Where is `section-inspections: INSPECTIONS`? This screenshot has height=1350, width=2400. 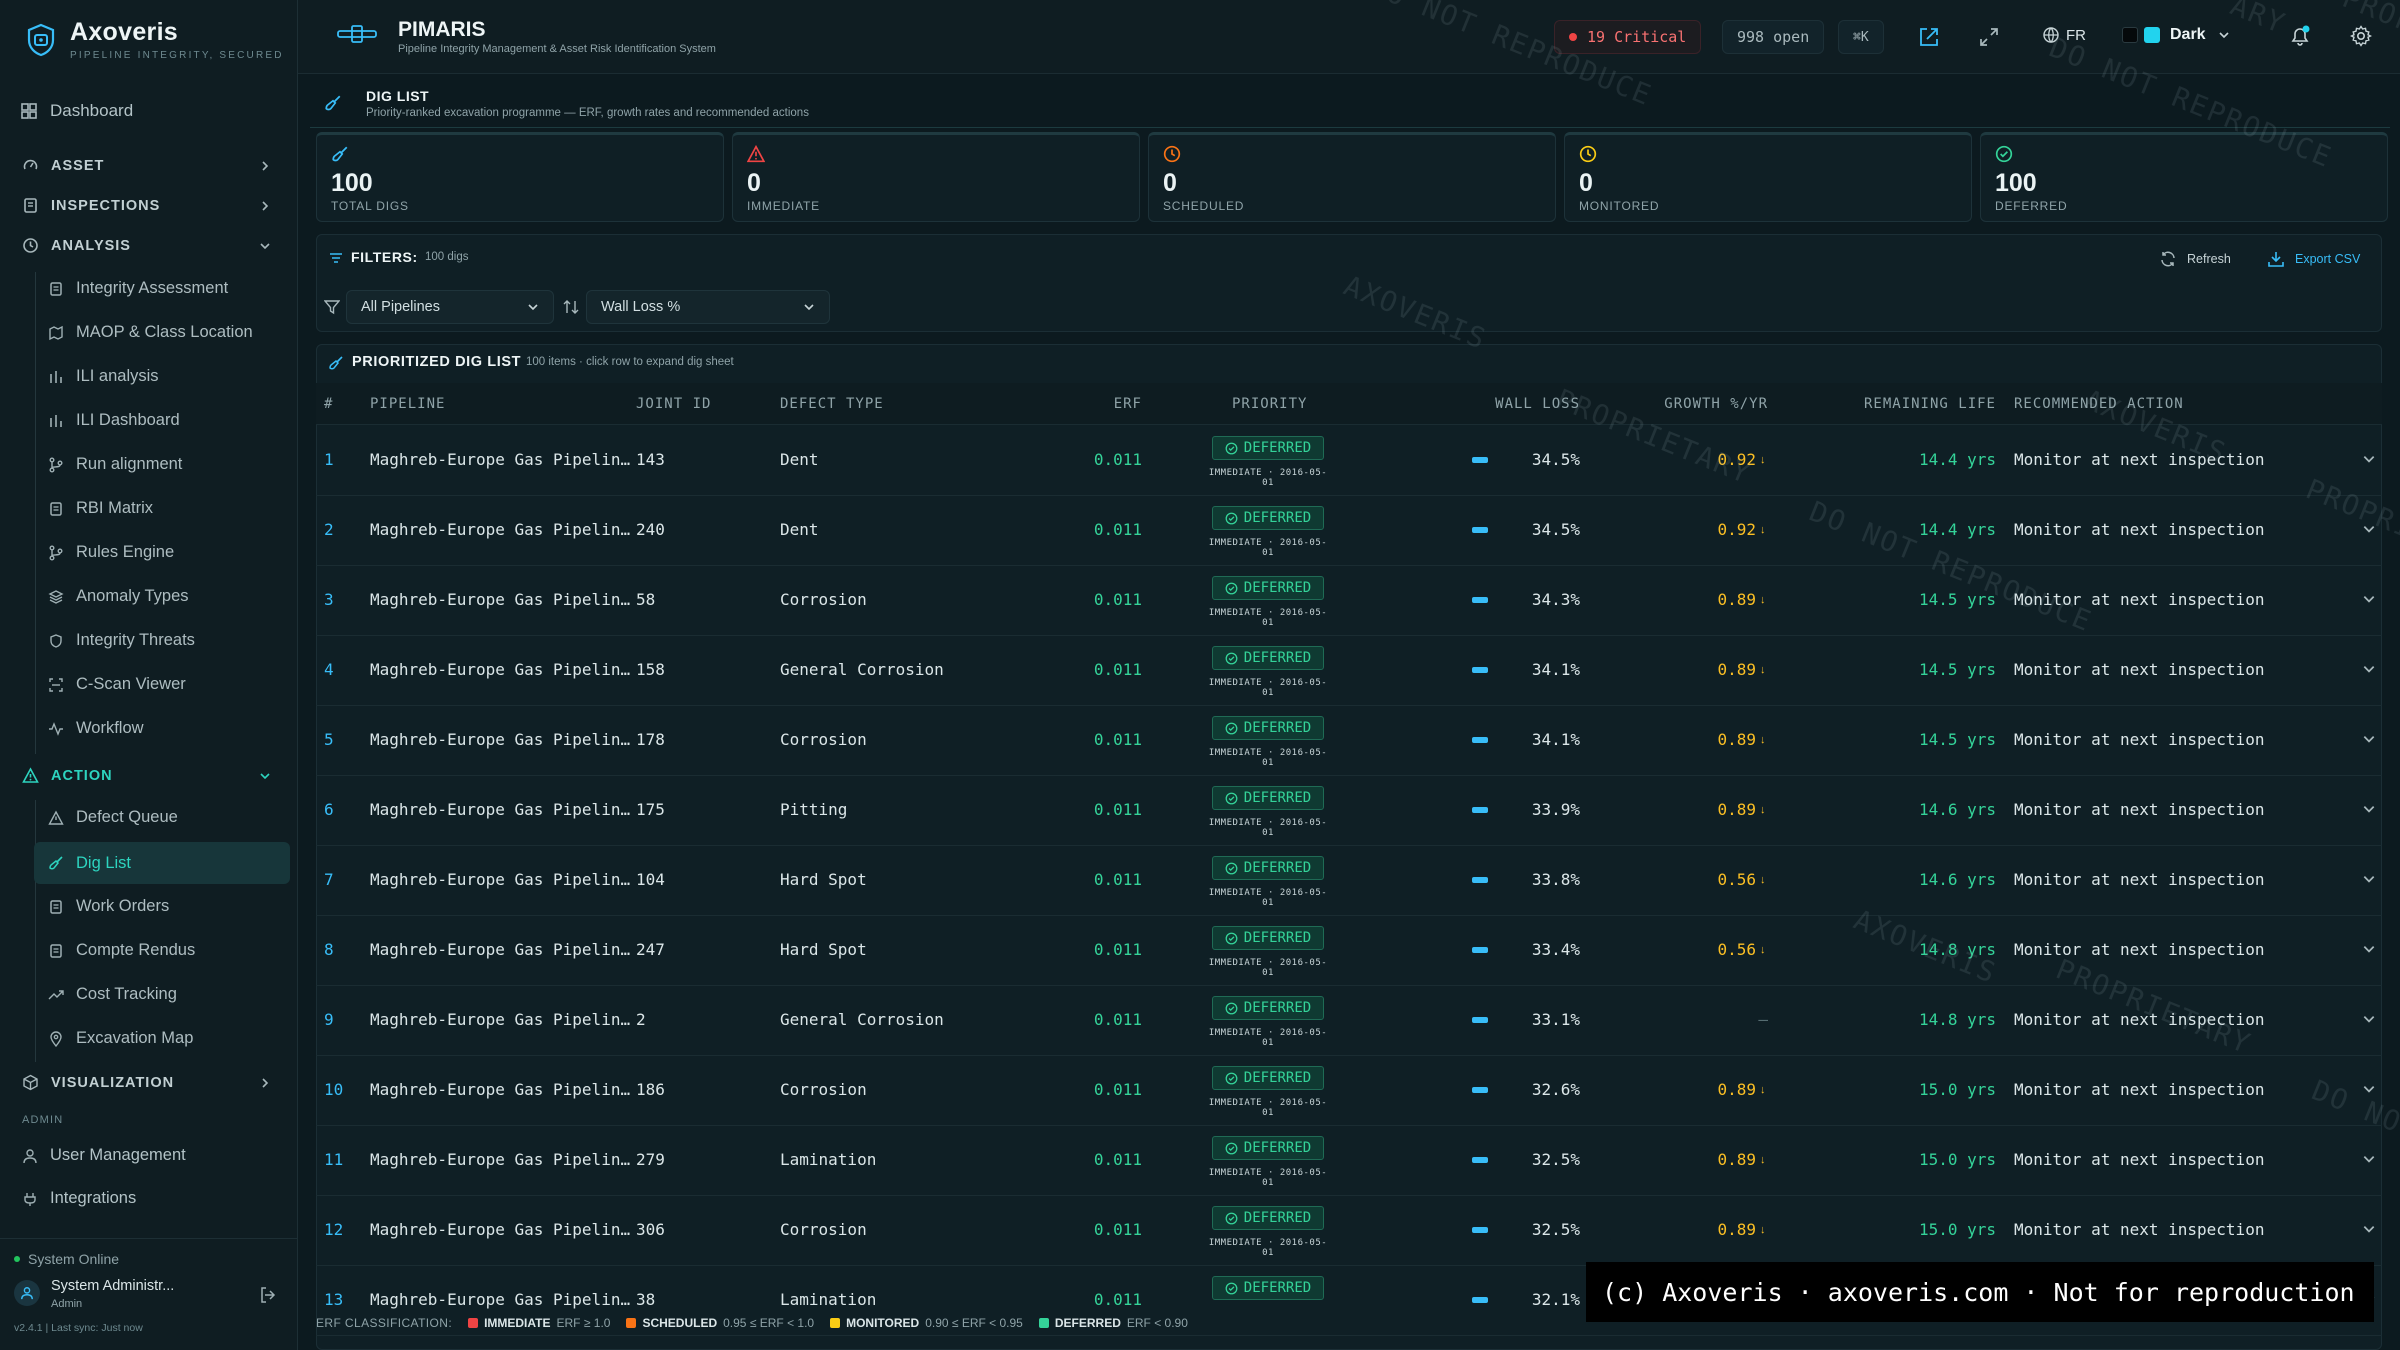
section-inspections: INSPECTIONS is located at coordinates (146, 205).